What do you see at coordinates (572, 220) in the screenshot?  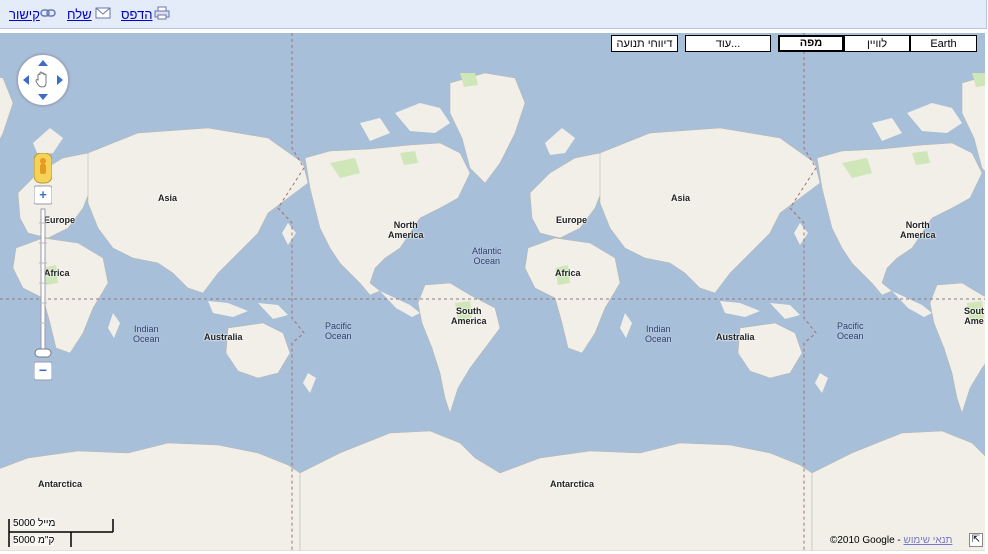 I see `label-europe-east: Europe` at bounding box center [572, 220].